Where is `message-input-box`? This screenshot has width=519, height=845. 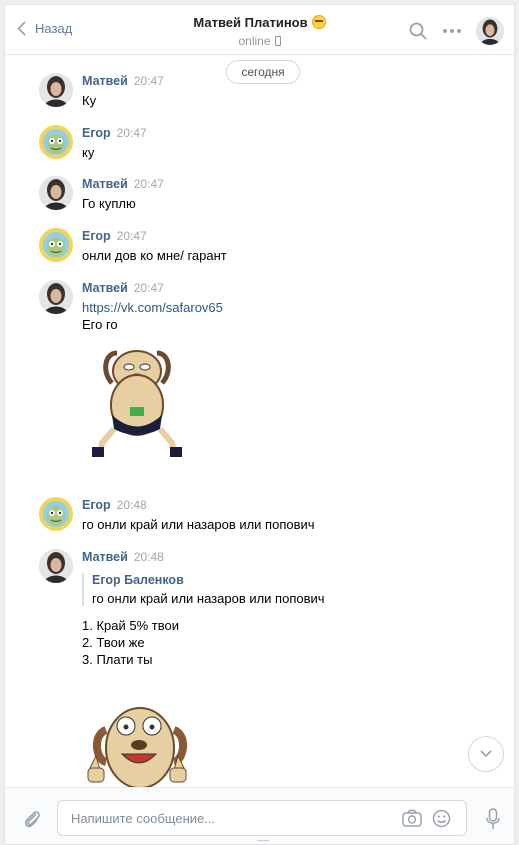 message-input-box is located at coordinates (262, 818).